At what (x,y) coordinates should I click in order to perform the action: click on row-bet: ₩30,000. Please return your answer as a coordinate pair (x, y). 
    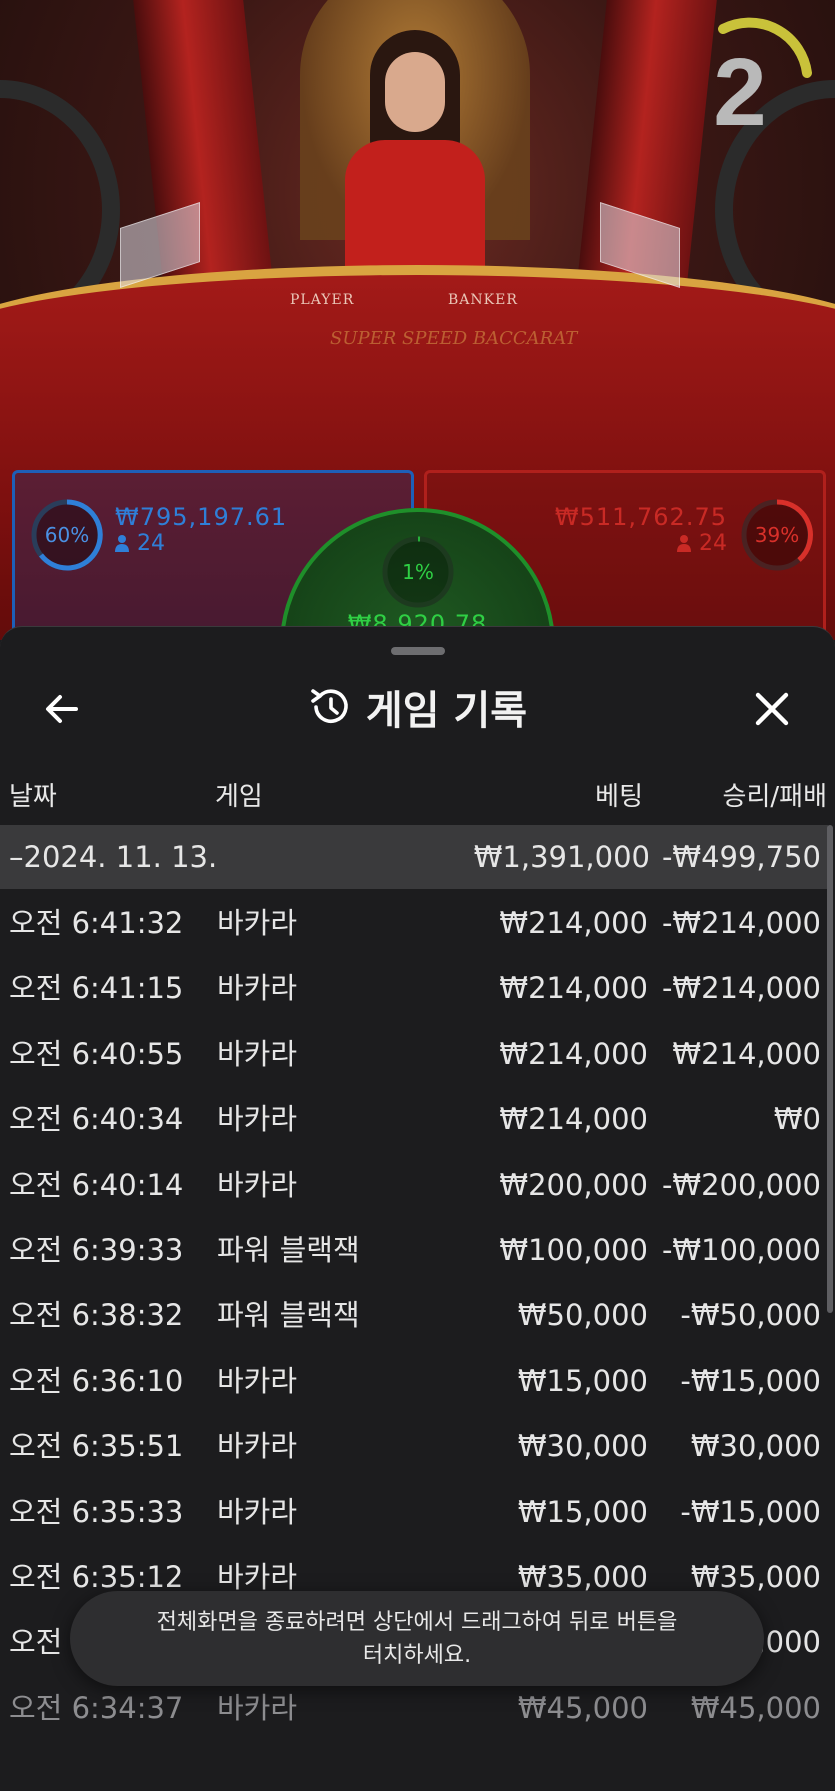
    Looking at the image, I should click on (582, 1446).